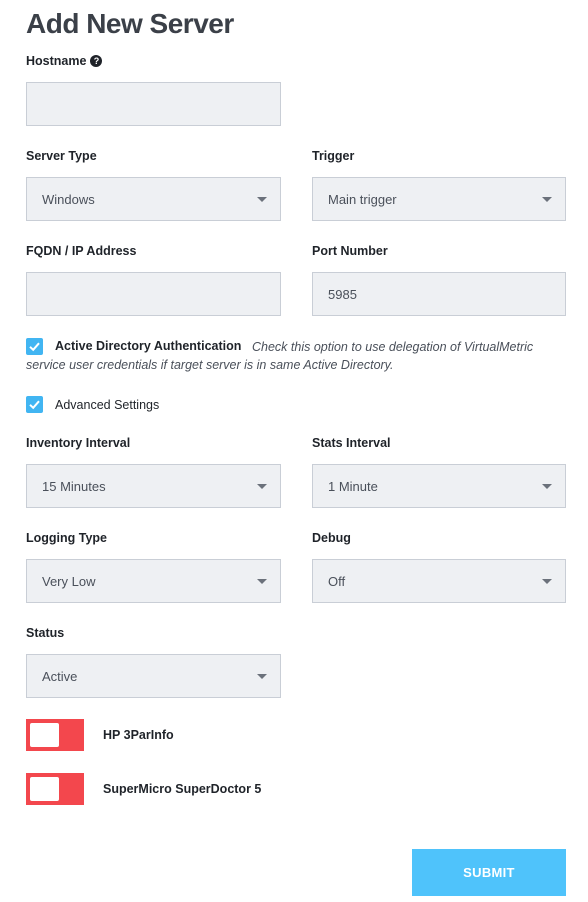  I want to click on fqdn-input, so click(153, 294).